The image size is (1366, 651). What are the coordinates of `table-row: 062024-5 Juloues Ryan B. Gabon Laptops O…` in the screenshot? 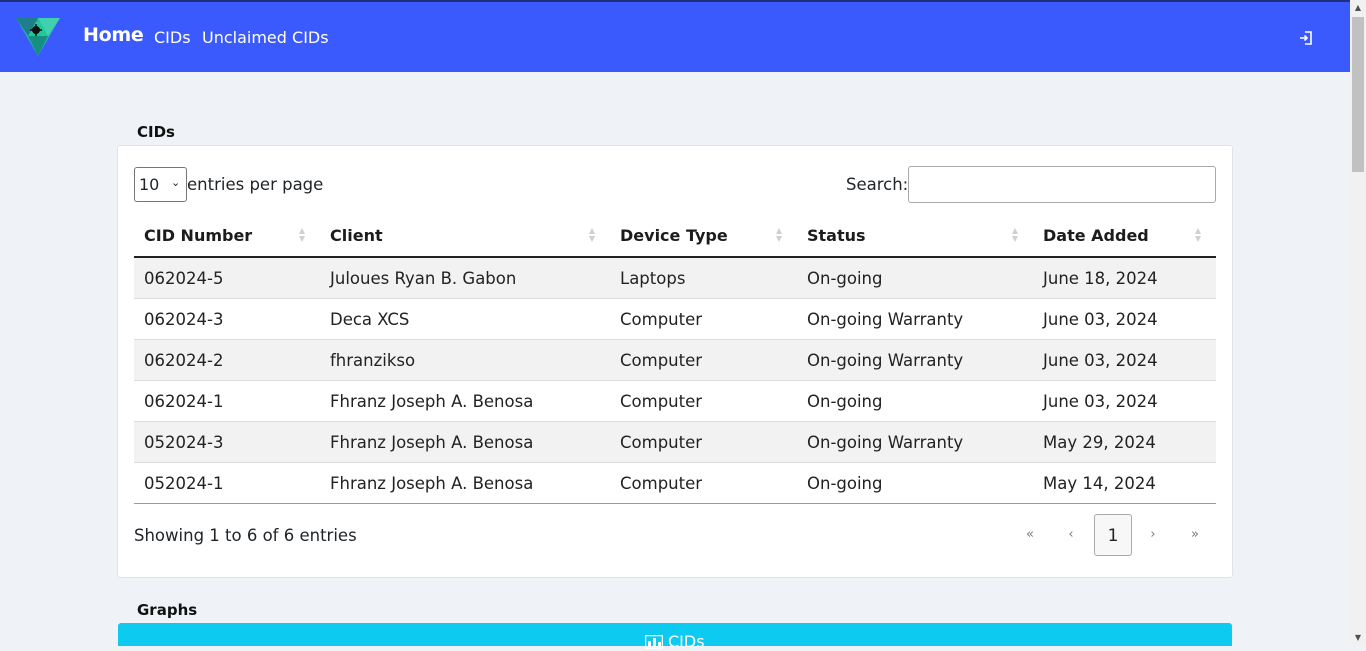 It's located at (675, 278).